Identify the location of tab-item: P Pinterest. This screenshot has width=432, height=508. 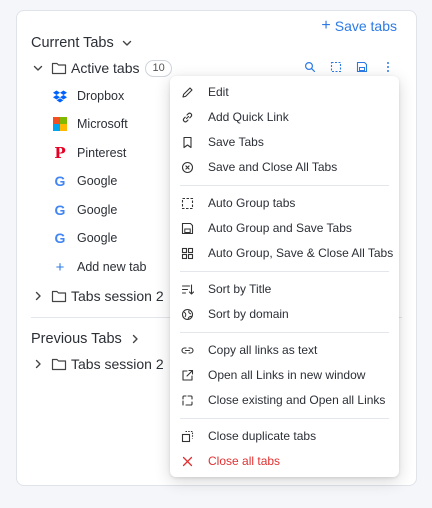
(89, 153).